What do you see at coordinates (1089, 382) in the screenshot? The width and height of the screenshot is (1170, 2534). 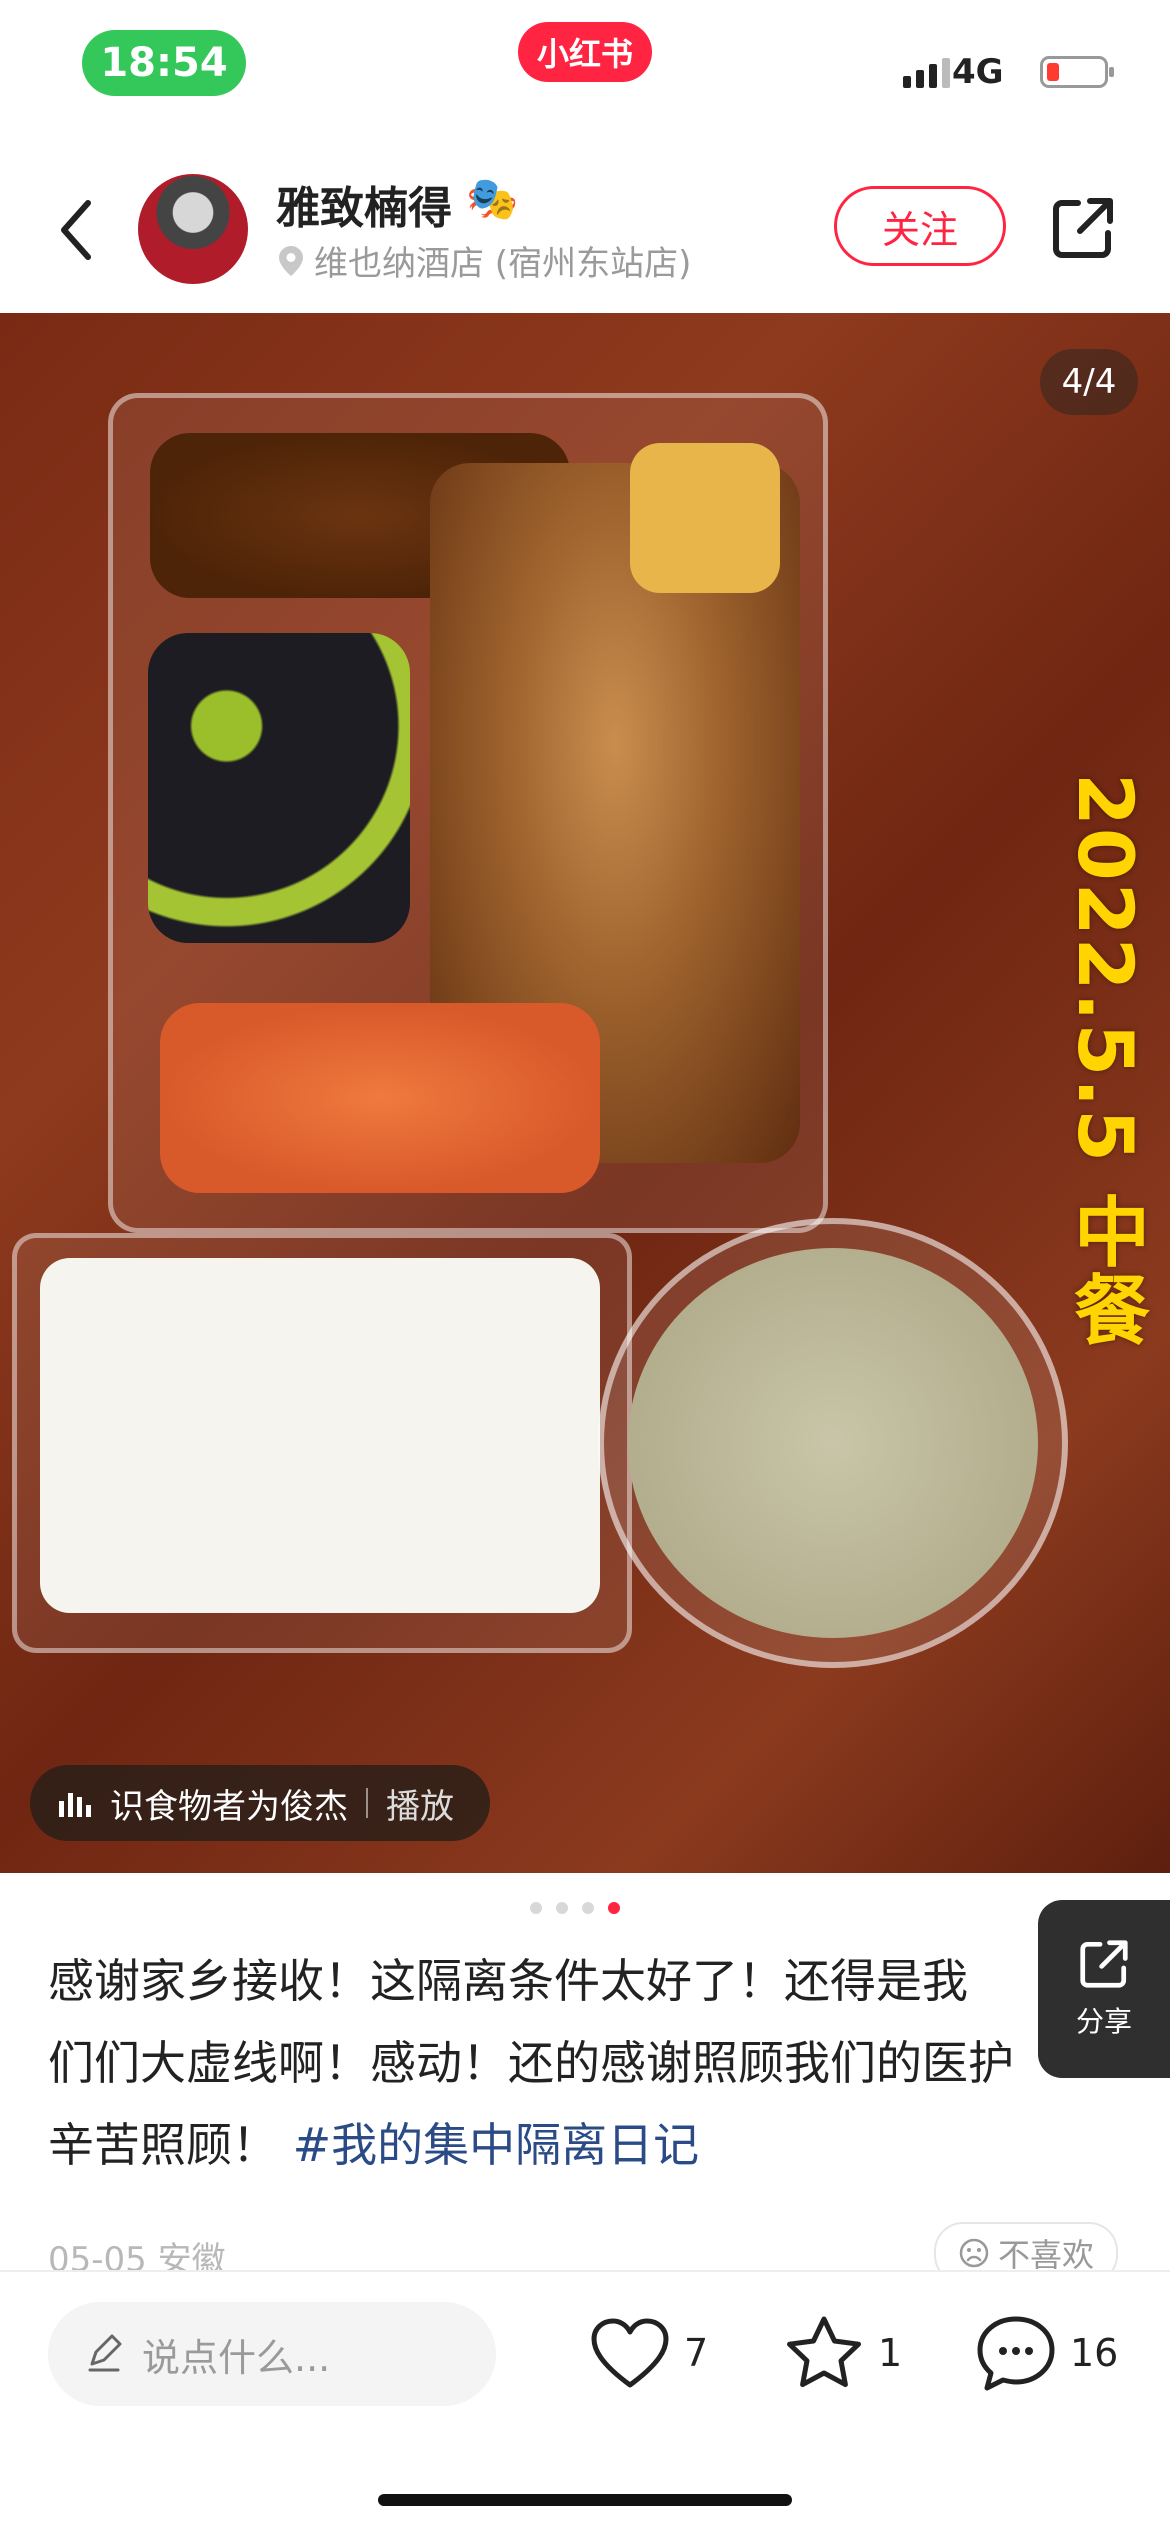 I see `photo-page-counter: 4/4` at bounding box center [1089, 382].